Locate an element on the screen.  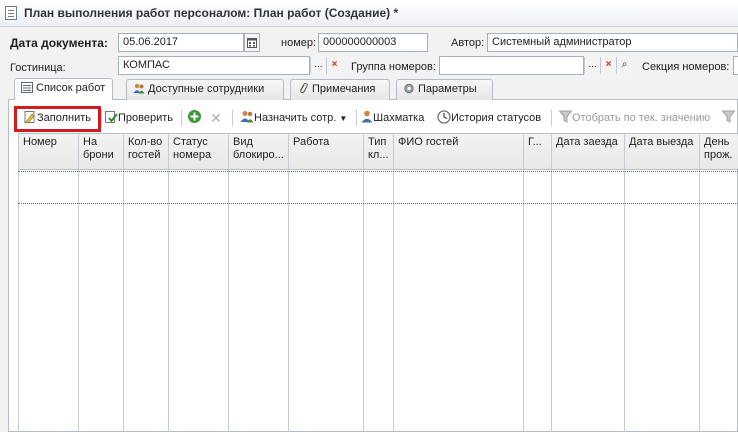
hotel-clear-icon: × is located at coordinates (334, 65).